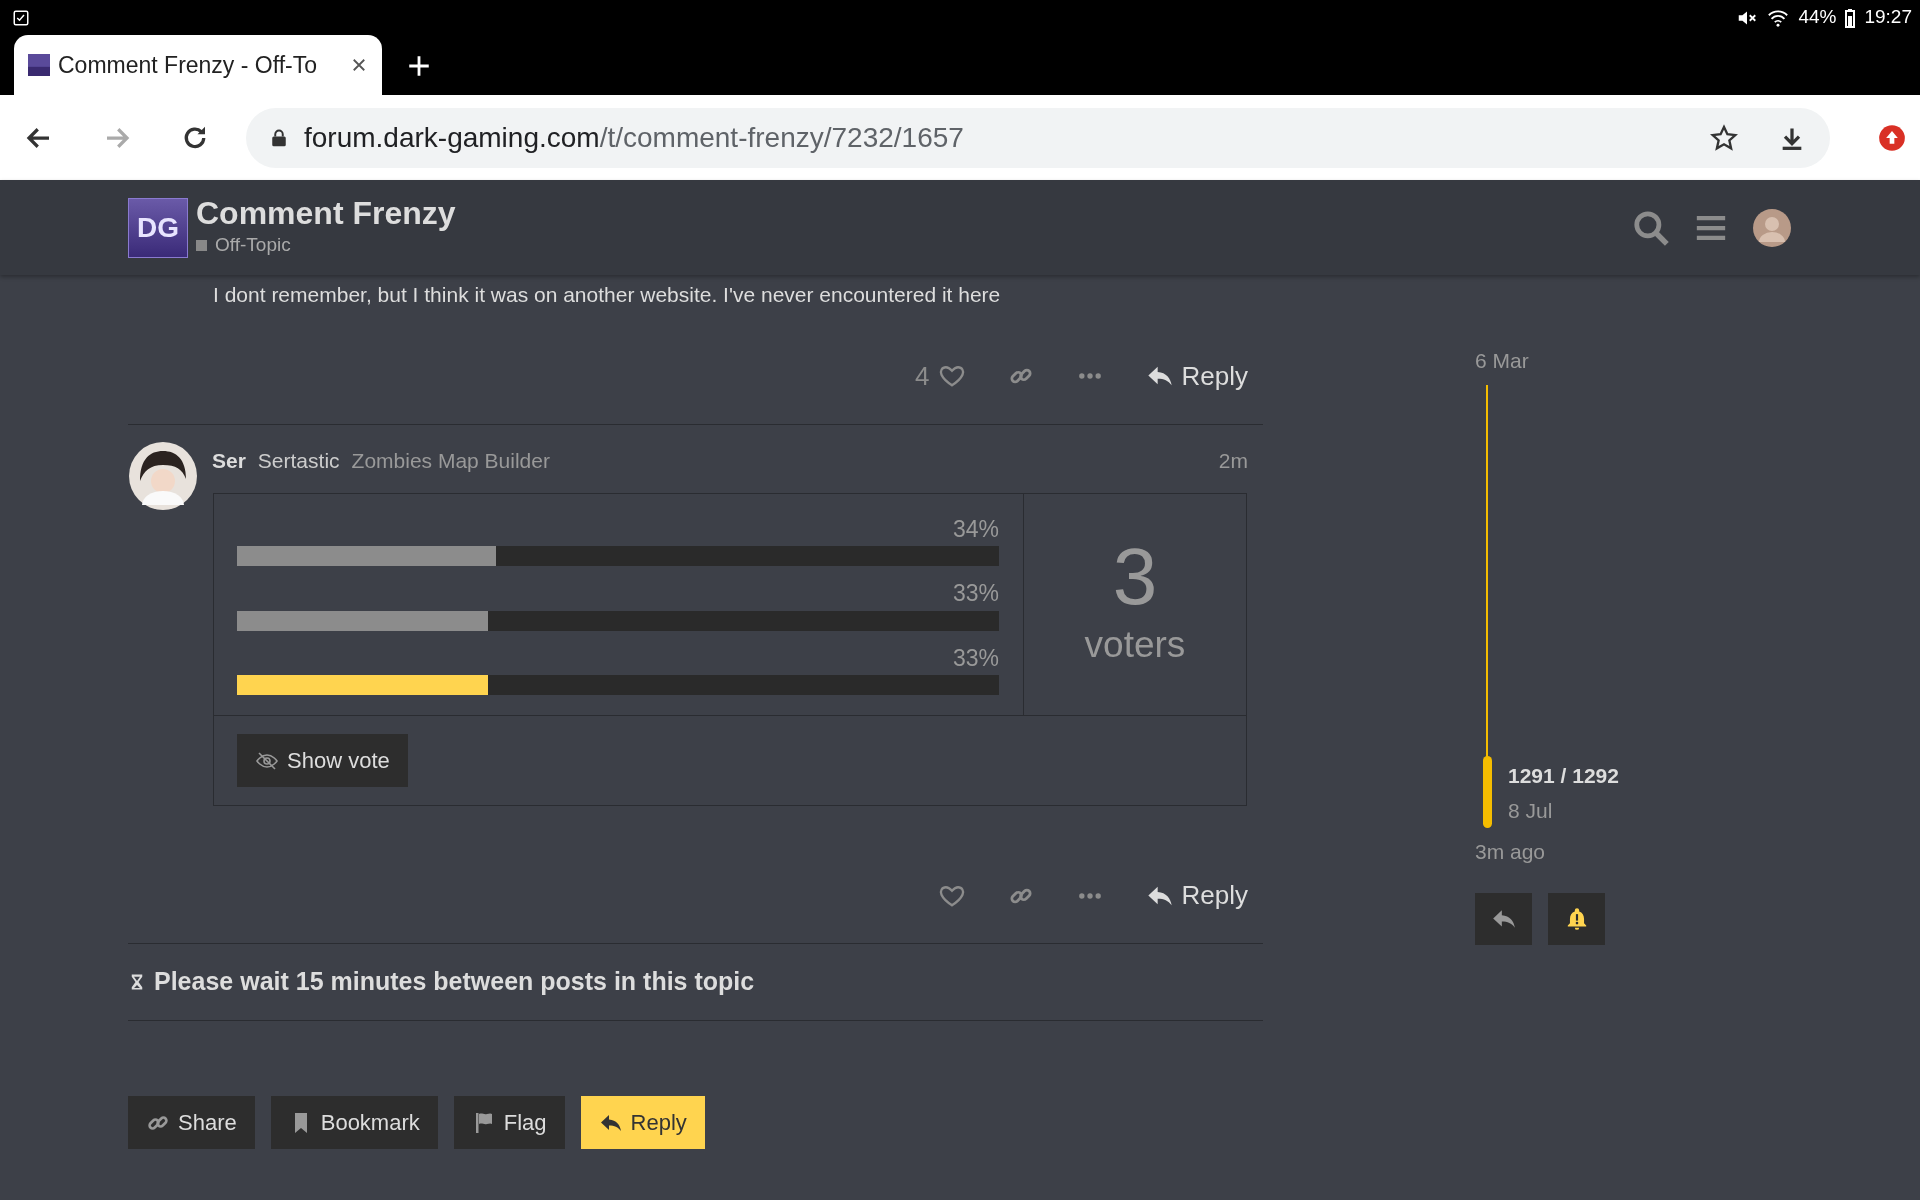 The image size is (1920, 1200). I want to click on timeline-date: 8 Jul, so click(1531, 811).